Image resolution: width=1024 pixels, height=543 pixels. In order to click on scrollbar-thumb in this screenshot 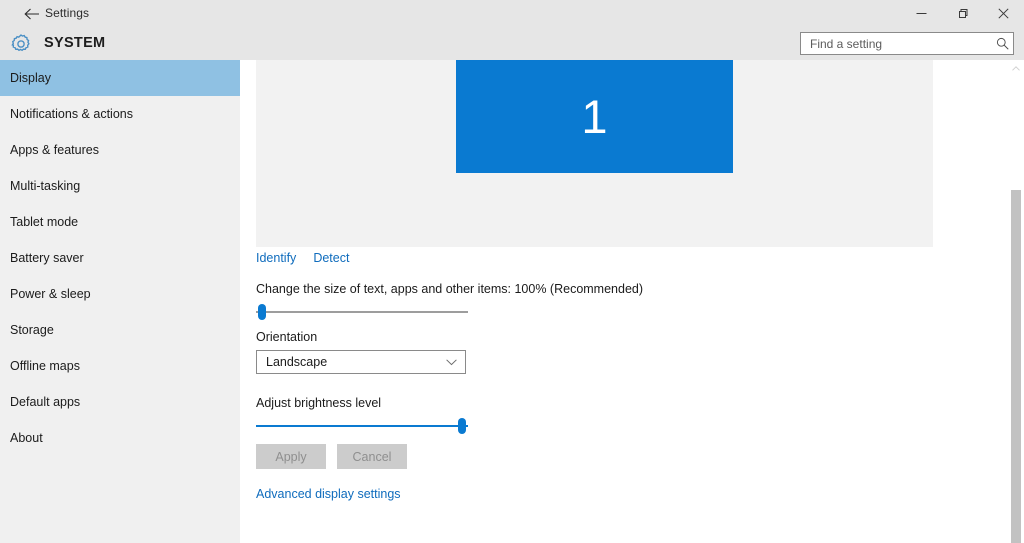, I will do `click(1016, 366)`.